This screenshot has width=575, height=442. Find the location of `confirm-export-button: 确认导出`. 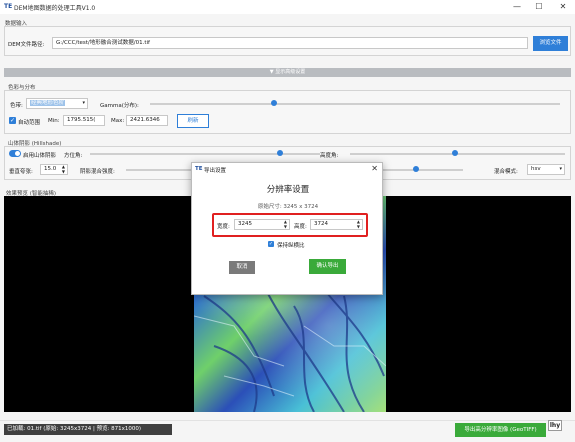

confirm-export-button: 确认导出 is located at coordinates (327, 266).